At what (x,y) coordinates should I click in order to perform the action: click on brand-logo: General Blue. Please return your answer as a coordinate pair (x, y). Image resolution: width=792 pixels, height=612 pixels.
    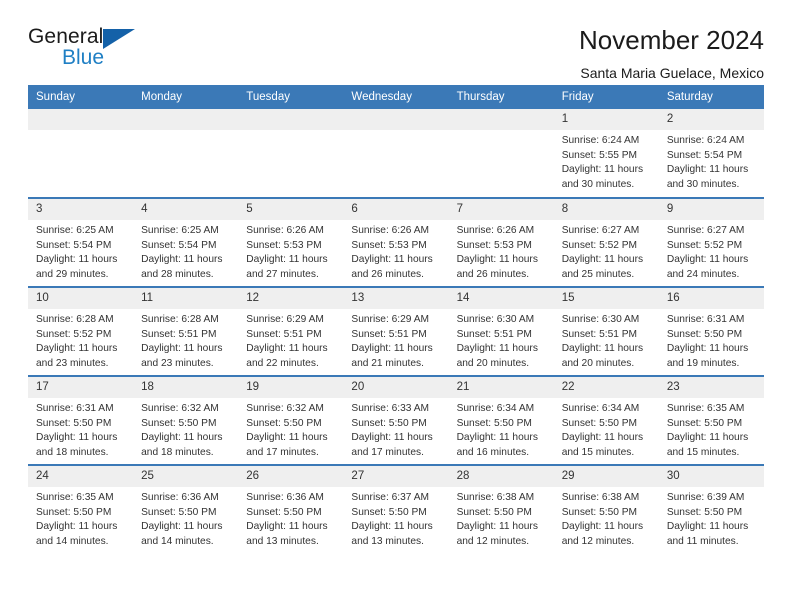
    Looking at the image, I should click on (88, 49).